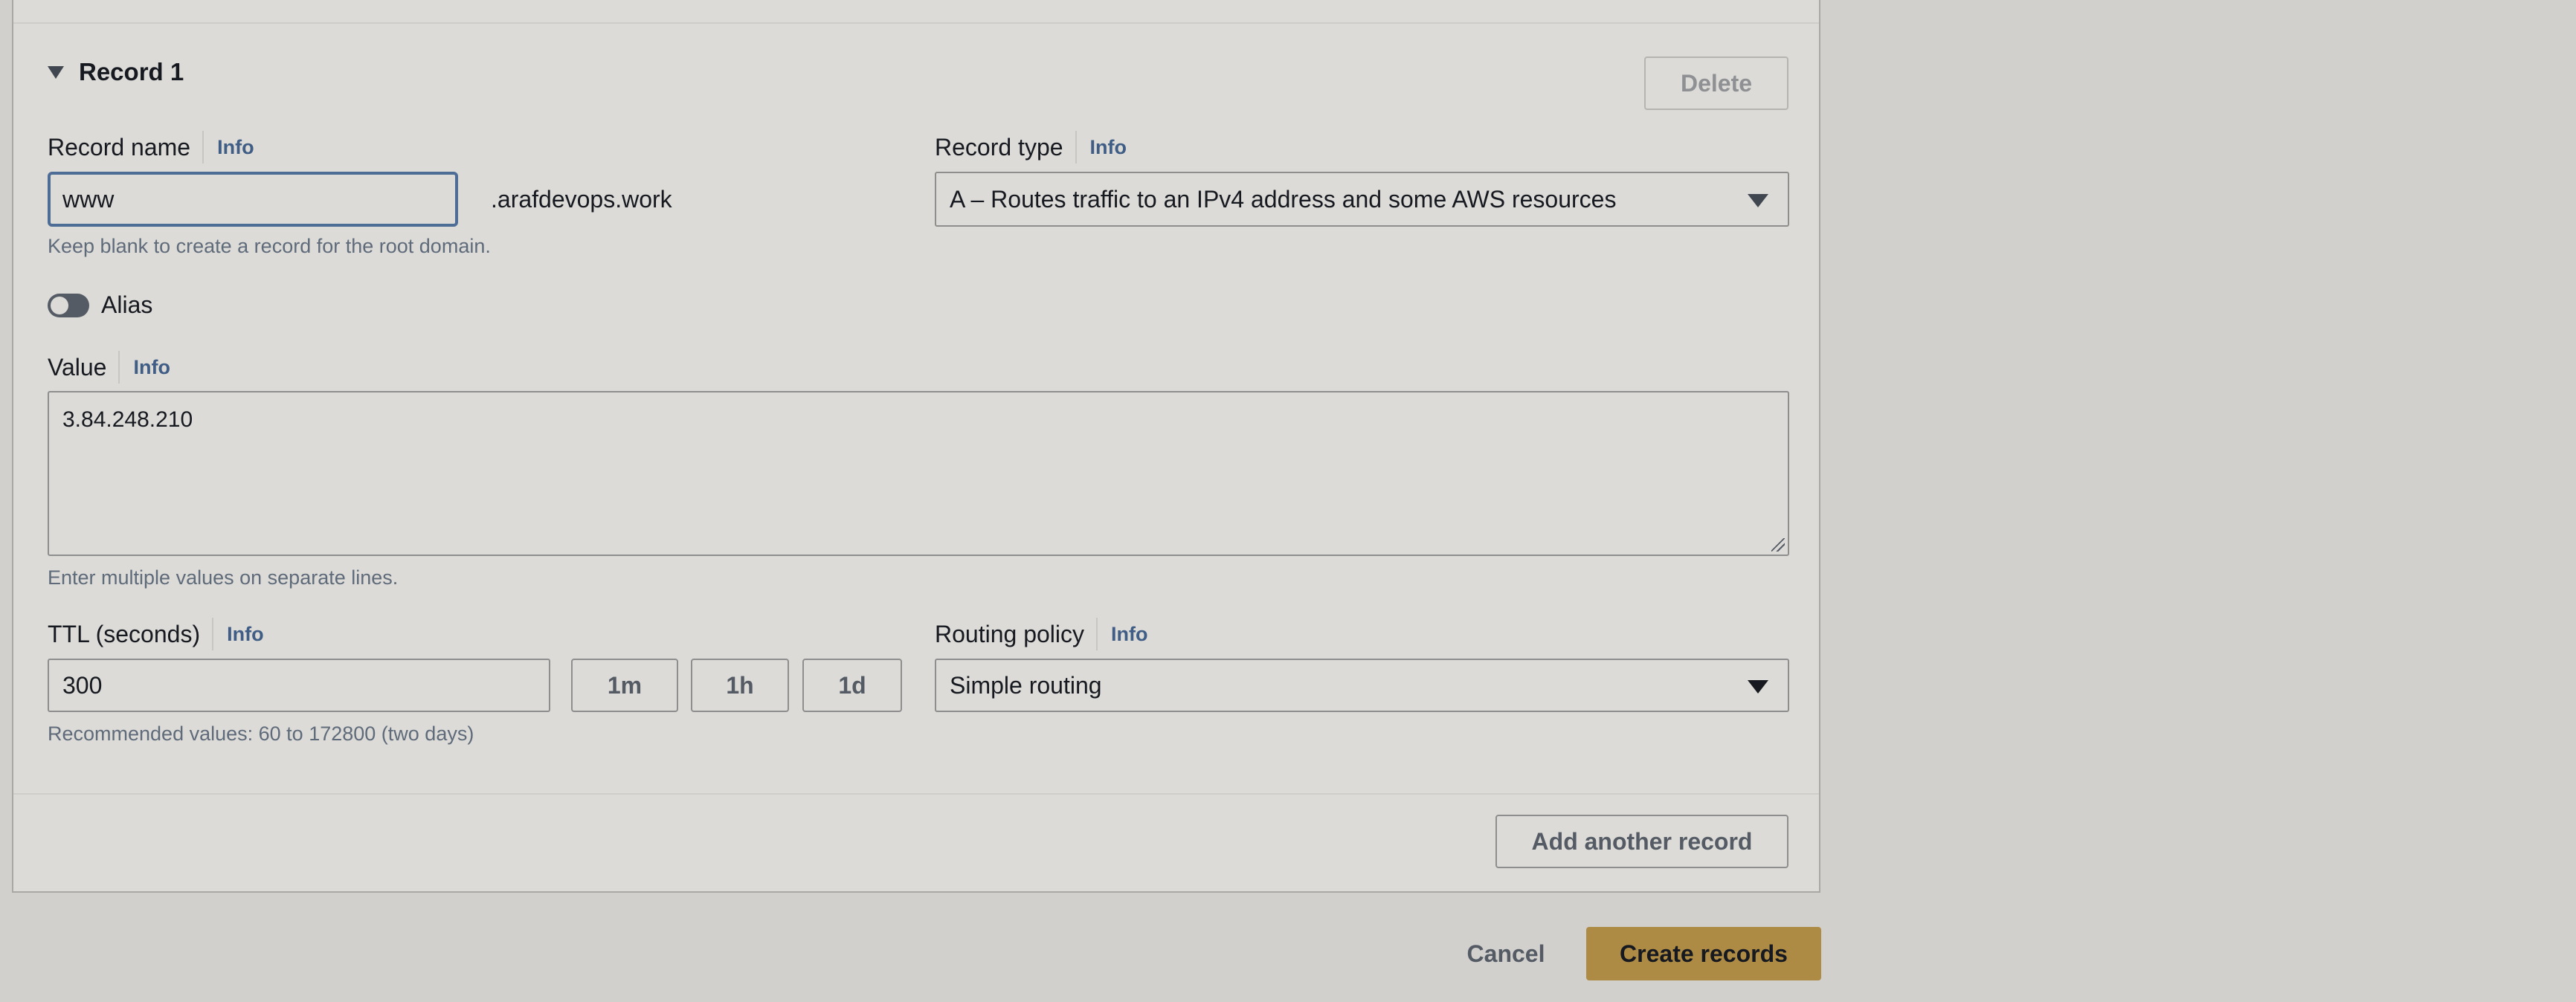 The height and width of the screenshot is (1002, 2576). Describe the element at coordinates (1362, 685) in the screenshot. I see `routing-policy-select: Simple routing` at that location.